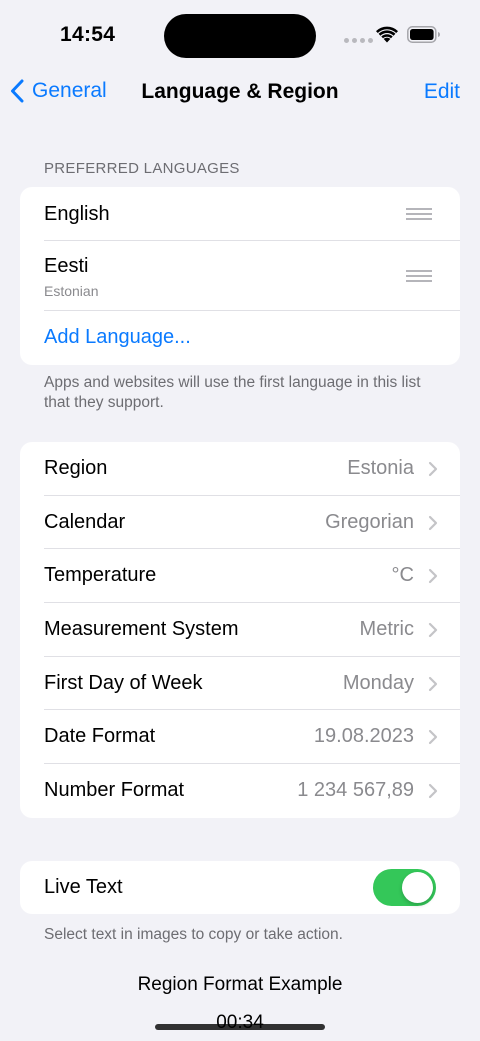  Describe the element at coordinates (123, 682) in the screenshot. I see `setting-label: First Day of Week` at that location.